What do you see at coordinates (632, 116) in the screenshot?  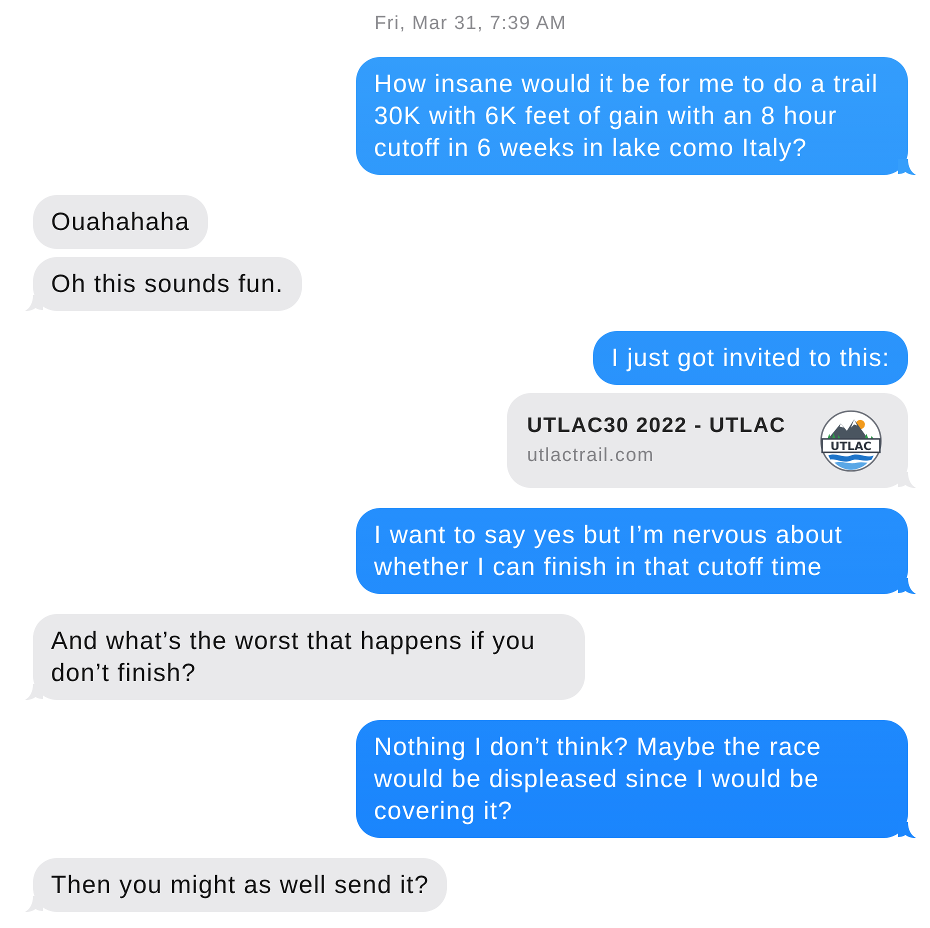 I see `message-bubble: How insane would it be for me to do a trail 30K with 6K feet of gain with an 8 hour cutoff in 6 weeks in lake como Italy?` at bounding box center [632, 116].